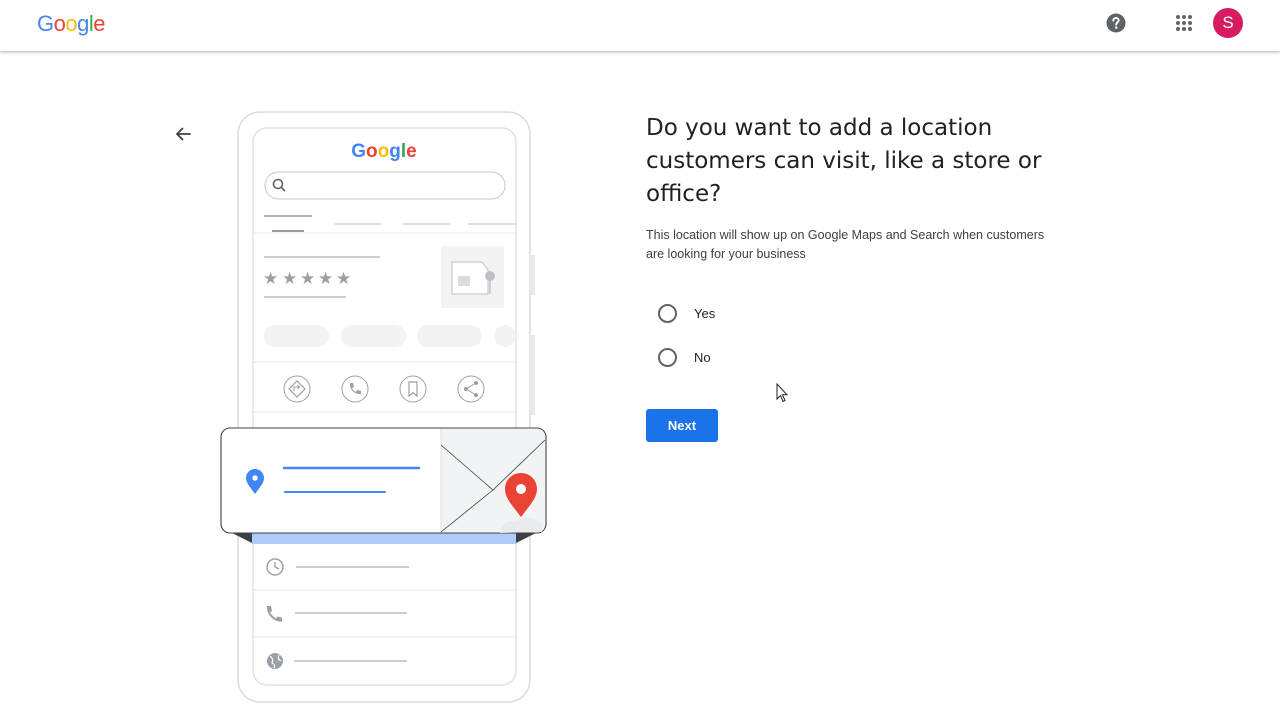  I want to click on bookmark-icon, so click(413, 389).